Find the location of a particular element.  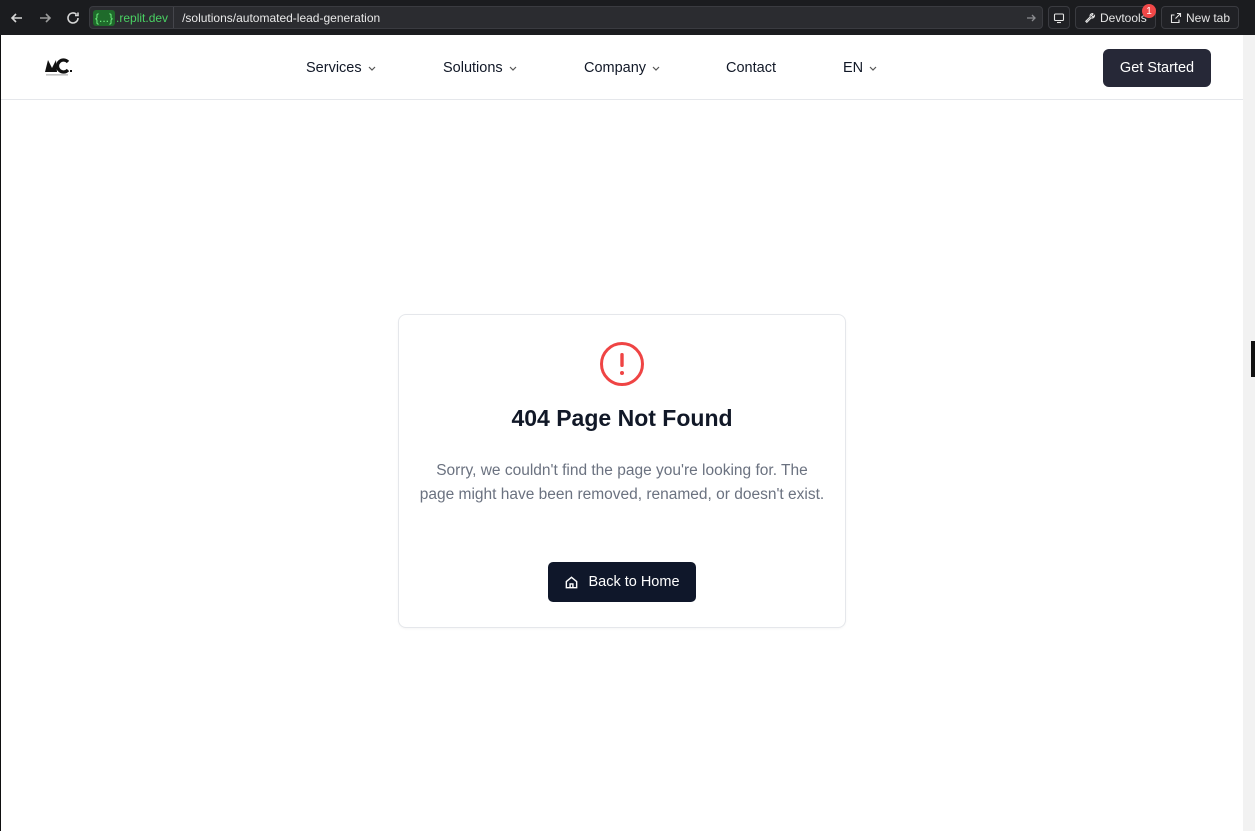

language-label: EN is located at coordinates (853, 67).